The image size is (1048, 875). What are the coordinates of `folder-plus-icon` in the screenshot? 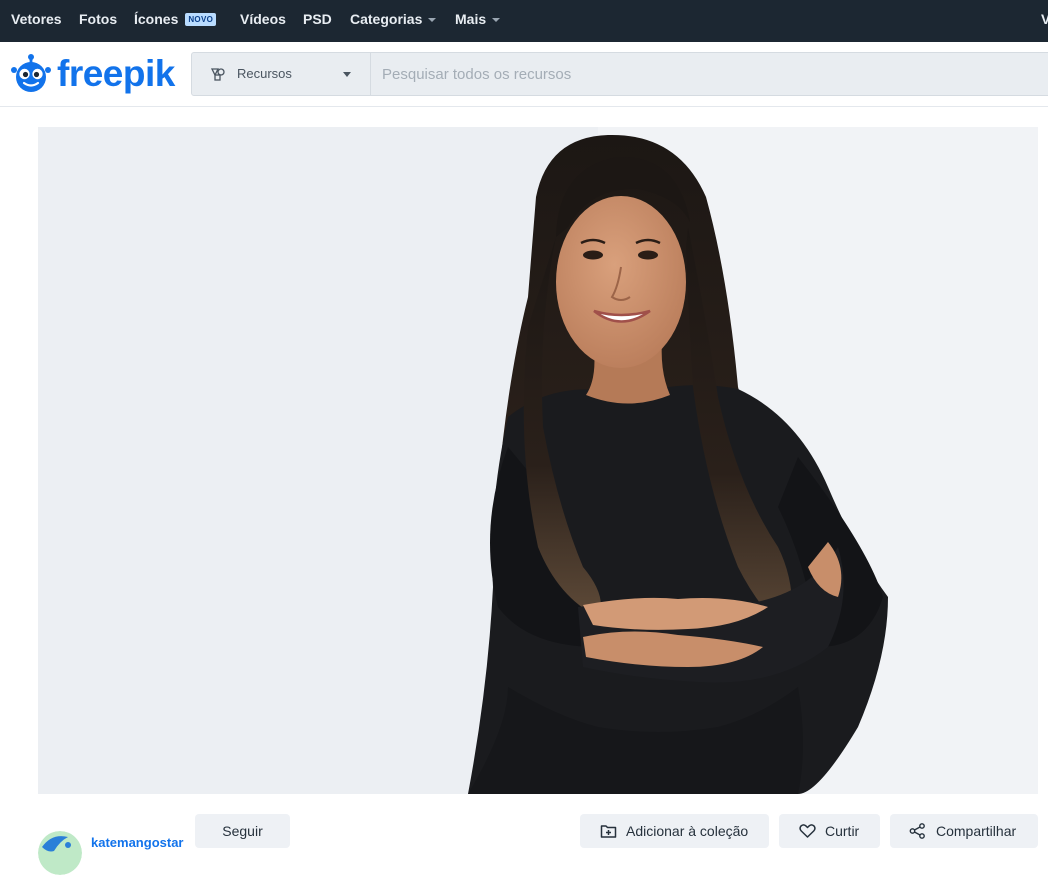 It's located at (608, 831).